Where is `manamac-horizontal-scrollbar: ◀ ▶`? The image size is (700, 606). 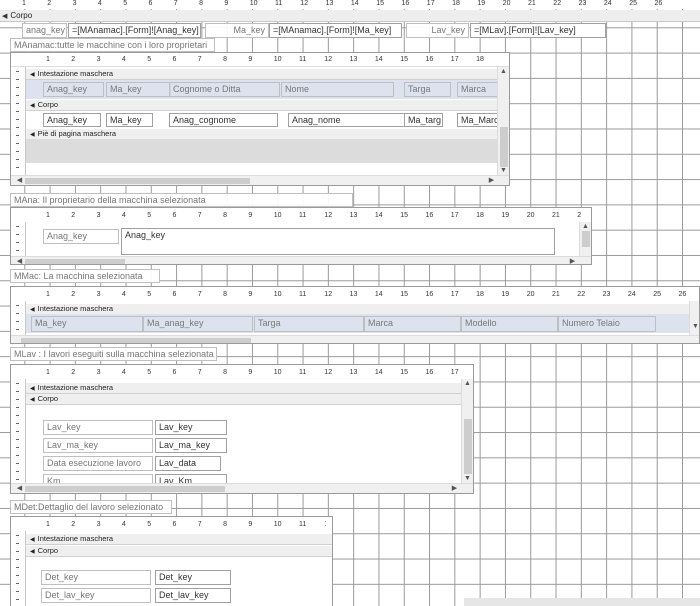 manamac-horizontal-scrollbar: ◀ ▶ is located at coordinates (260, 180).